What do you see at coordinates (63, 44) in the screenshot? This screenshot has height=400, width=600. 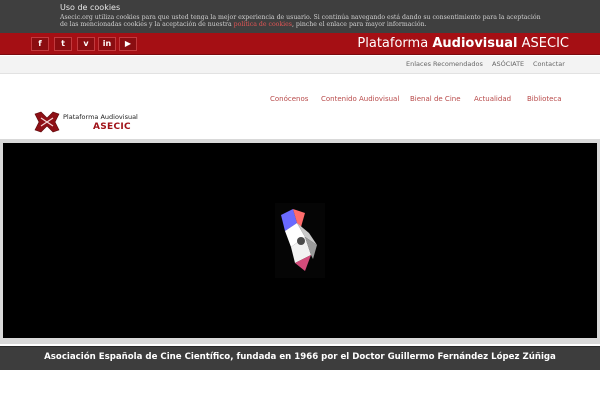 I see `twitter-icon: t` at bounding box center [63, 44].